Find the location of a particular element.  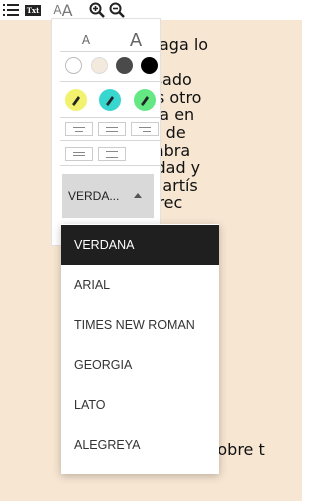

highlight-cyan-button is located at coordinates (110, 100).